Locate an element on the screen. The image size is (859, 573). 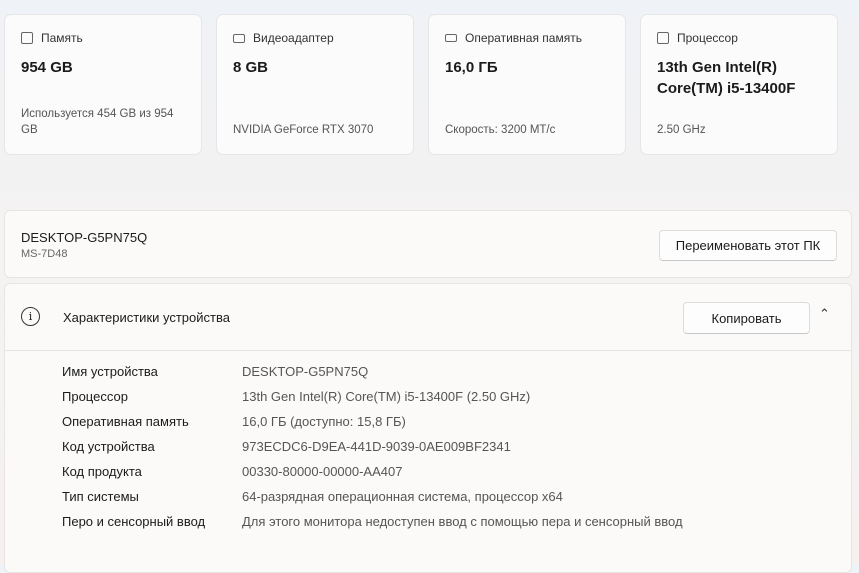
card-subtitle: NVIDIA GeForce RTX 3070 is located at coordinates (303, 130).